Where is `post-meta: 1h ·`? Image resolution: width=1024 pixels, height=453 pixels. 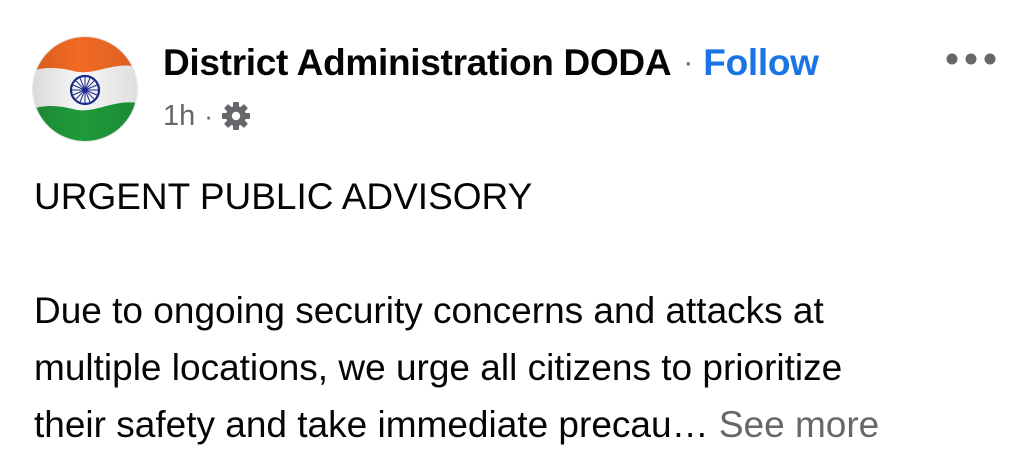
post-meta: 1h · is located at coordinates (207, 116).